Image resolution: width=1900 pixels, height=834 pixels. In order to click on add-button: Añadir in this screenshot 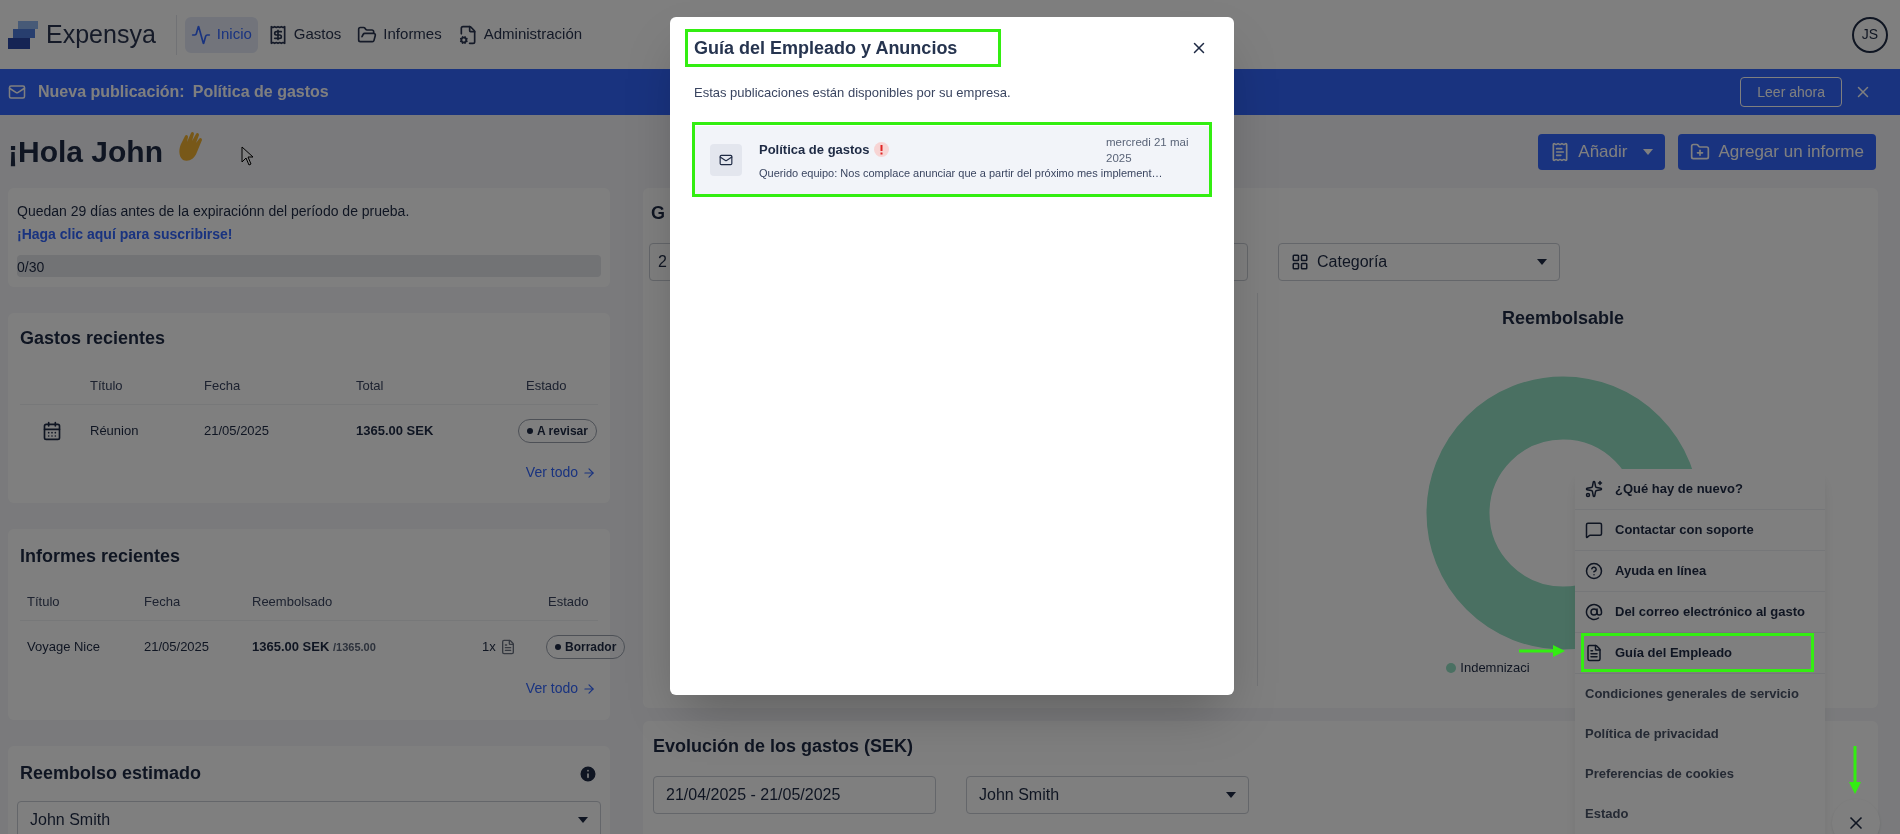, I will do `click(1602, 151)`.